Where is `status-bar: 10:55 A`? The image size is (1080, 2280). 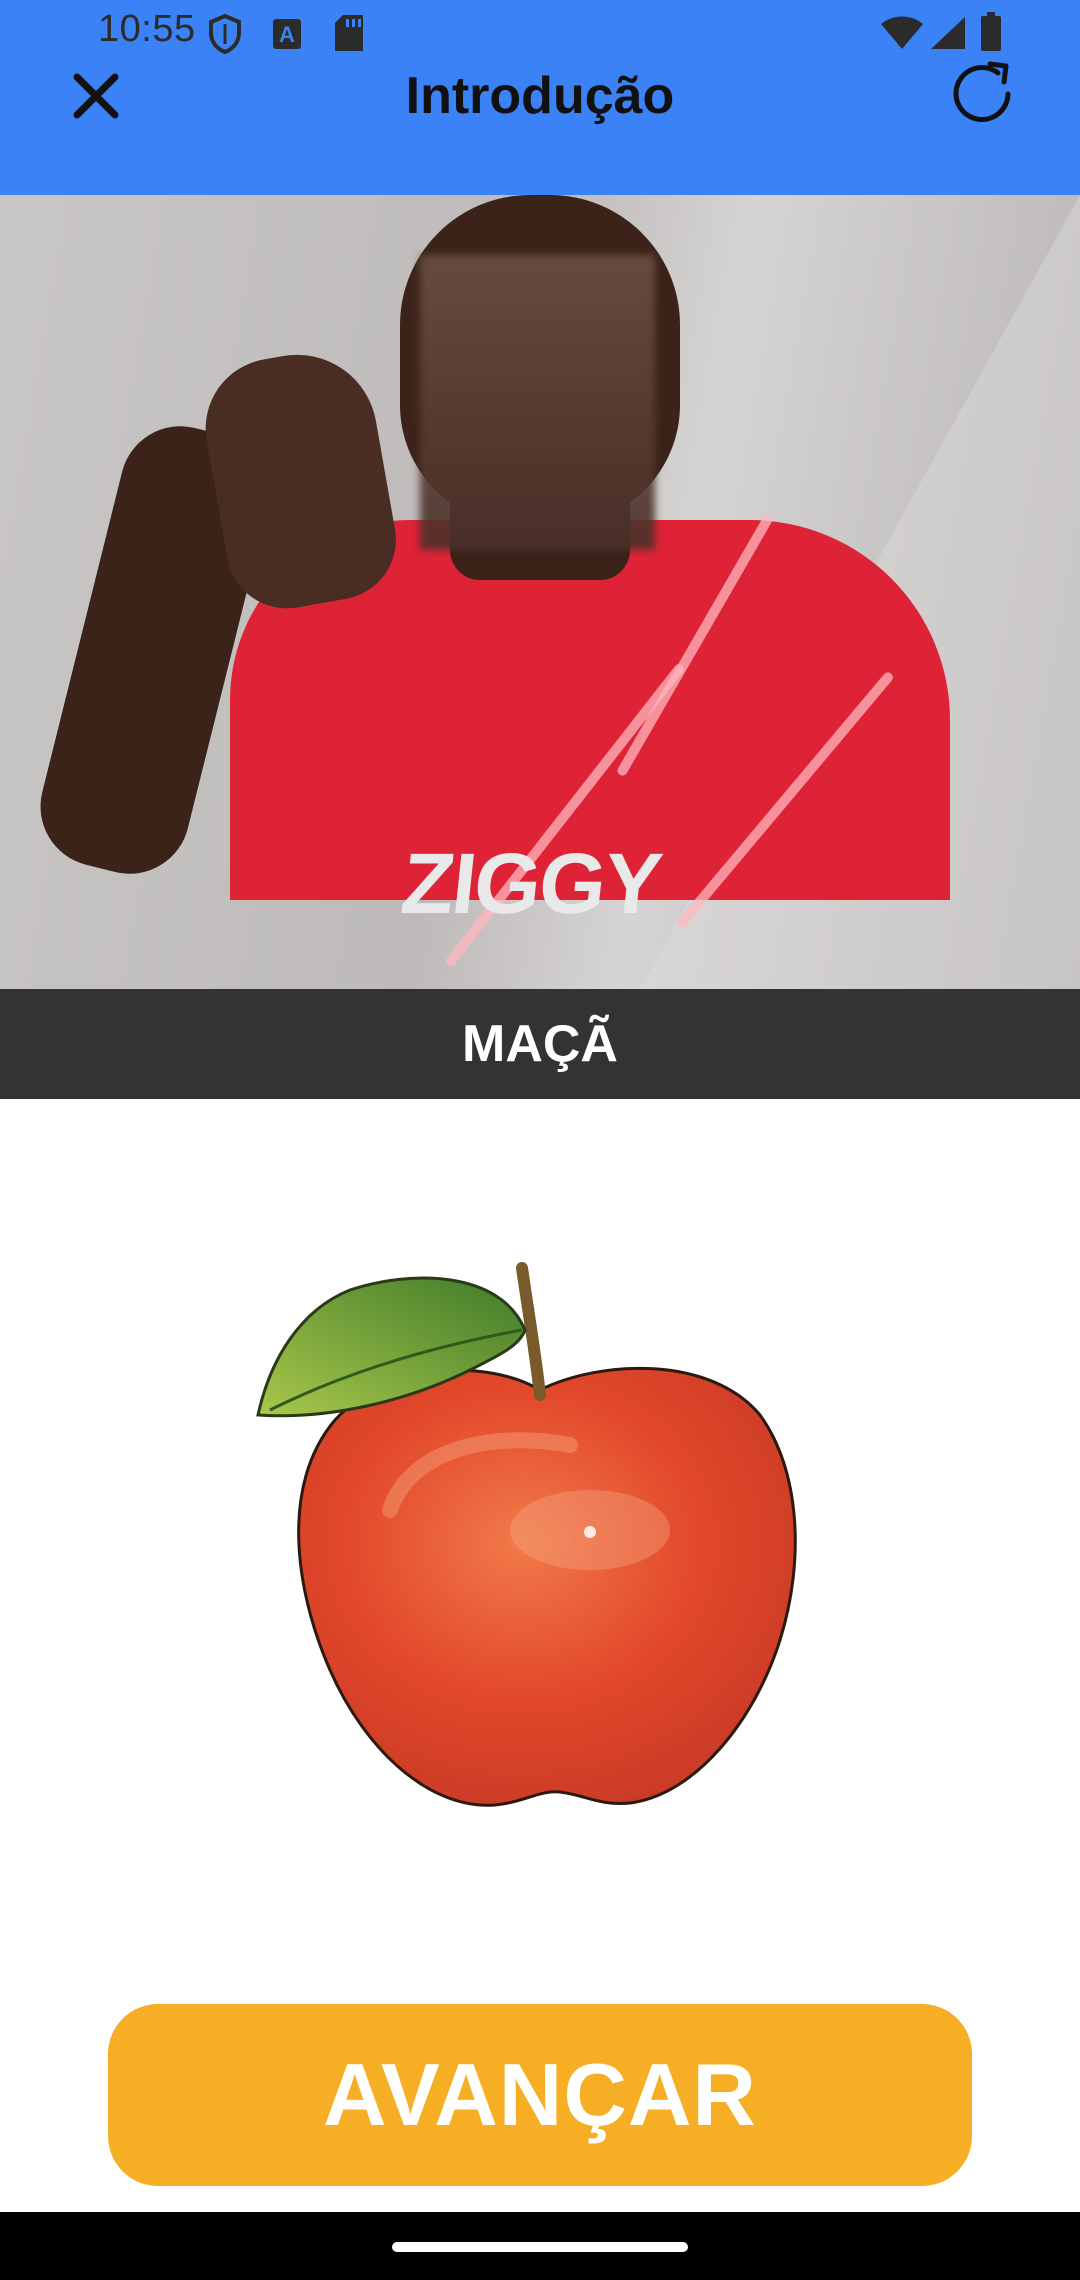 status-bar: 10:55 A is located at coordinates (540, 33).